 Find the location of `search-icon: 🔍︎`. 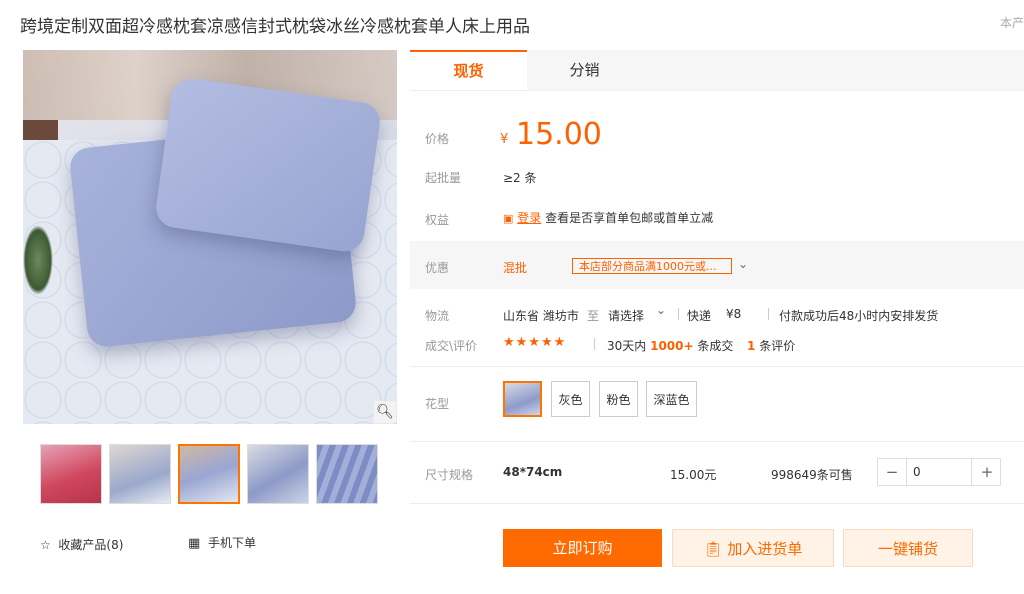

search-icon: 🔍︎ is located at coordinates (385, 412).